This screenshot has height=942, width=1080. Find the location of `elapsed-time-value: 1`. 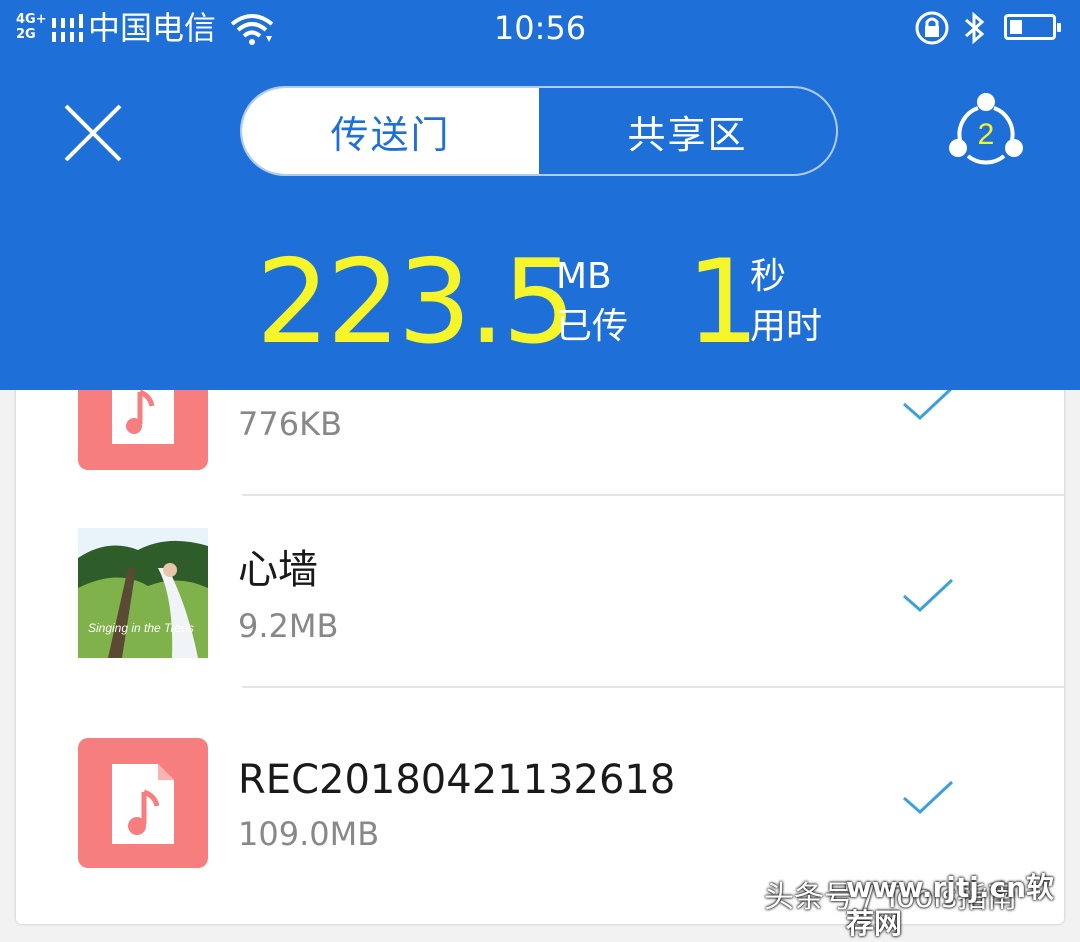

elapsed-time-value: 1 is located at coordinates (723, 302).